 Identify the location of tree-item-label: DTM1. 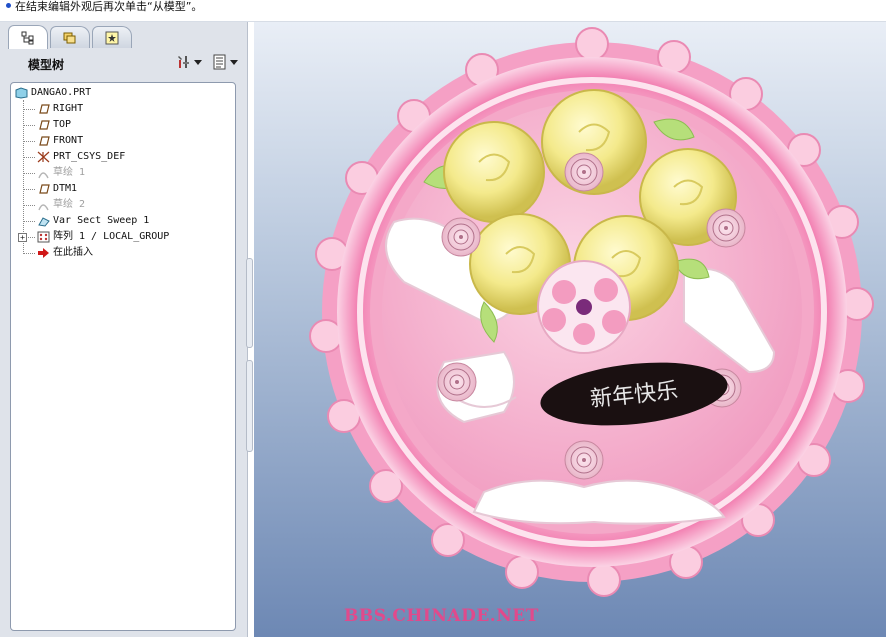
(65, 188).